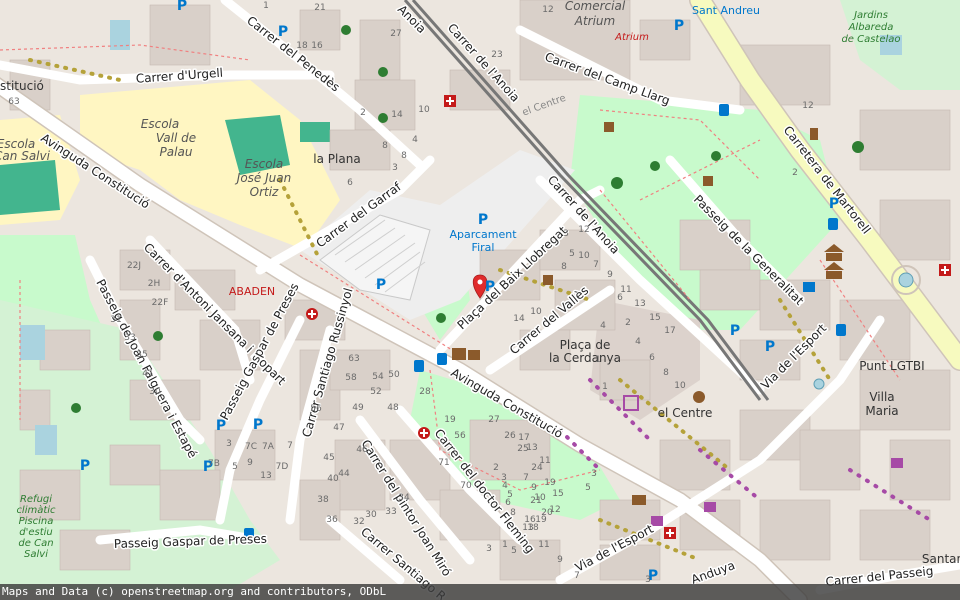 The height and width of the screenshot is (600, 960). What do you see at coordinates (336, 159) in the screenshot?
I see `place-label: la Plana` at bounding box center [336, 159].